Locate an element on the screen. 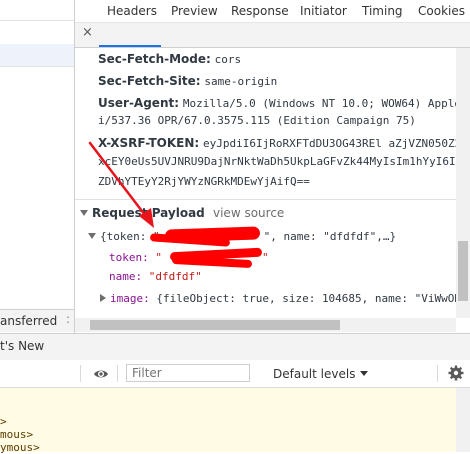 This screenshot has width=470, height=454. header-value: same-origin is located at coordinates (241, 81).